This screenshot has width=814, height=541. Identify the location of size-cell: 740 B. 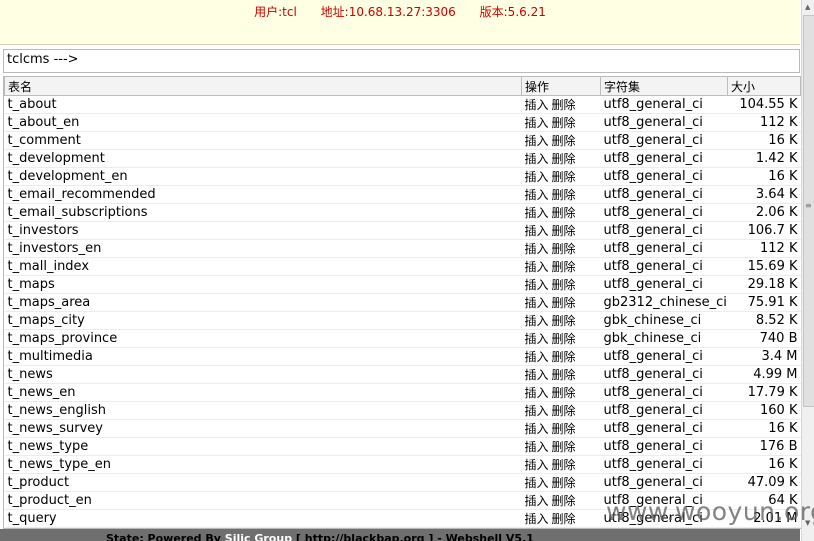
(764, 338).